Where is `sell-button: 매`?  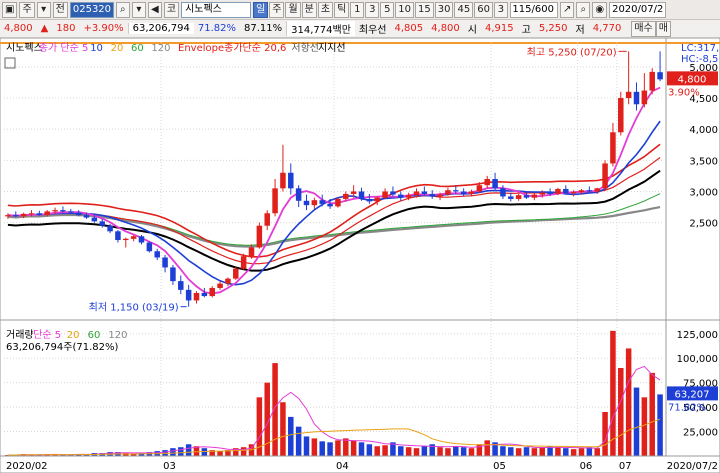 sell-button: 매 is located at coordinates (663, 28).